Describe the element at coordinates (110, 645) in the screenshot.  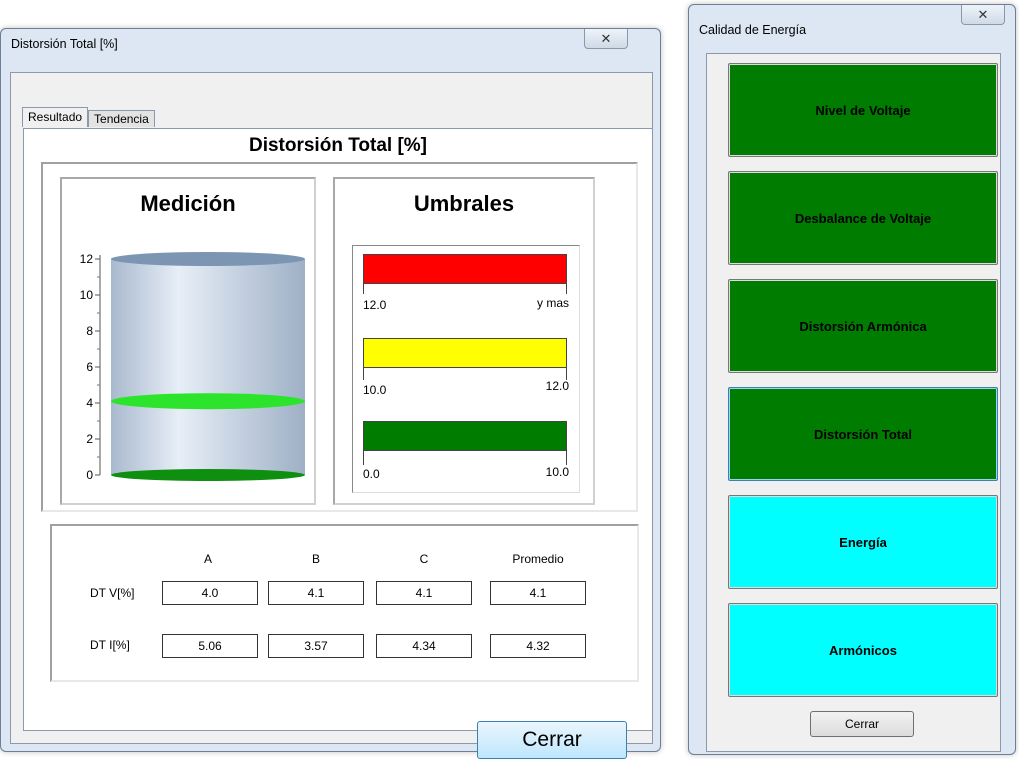
I see `row-label-dt-i: DT I[%]` at that location.